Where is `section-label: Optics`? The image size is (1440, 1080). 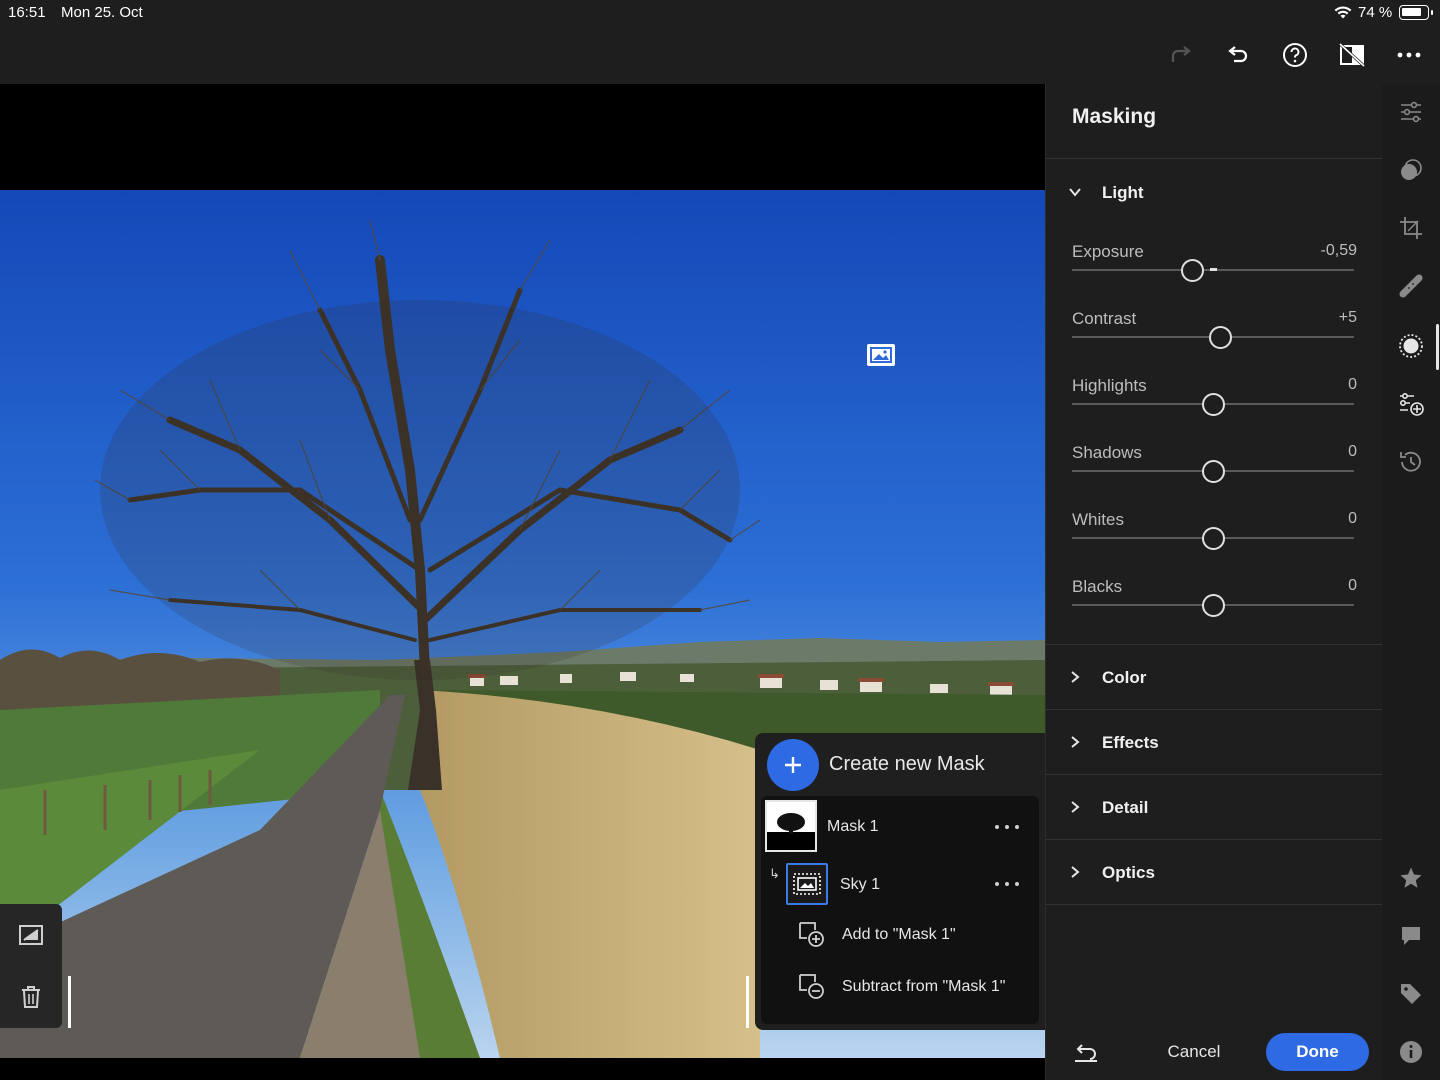 section-label: Optics is located at coordinates (1128, 872).